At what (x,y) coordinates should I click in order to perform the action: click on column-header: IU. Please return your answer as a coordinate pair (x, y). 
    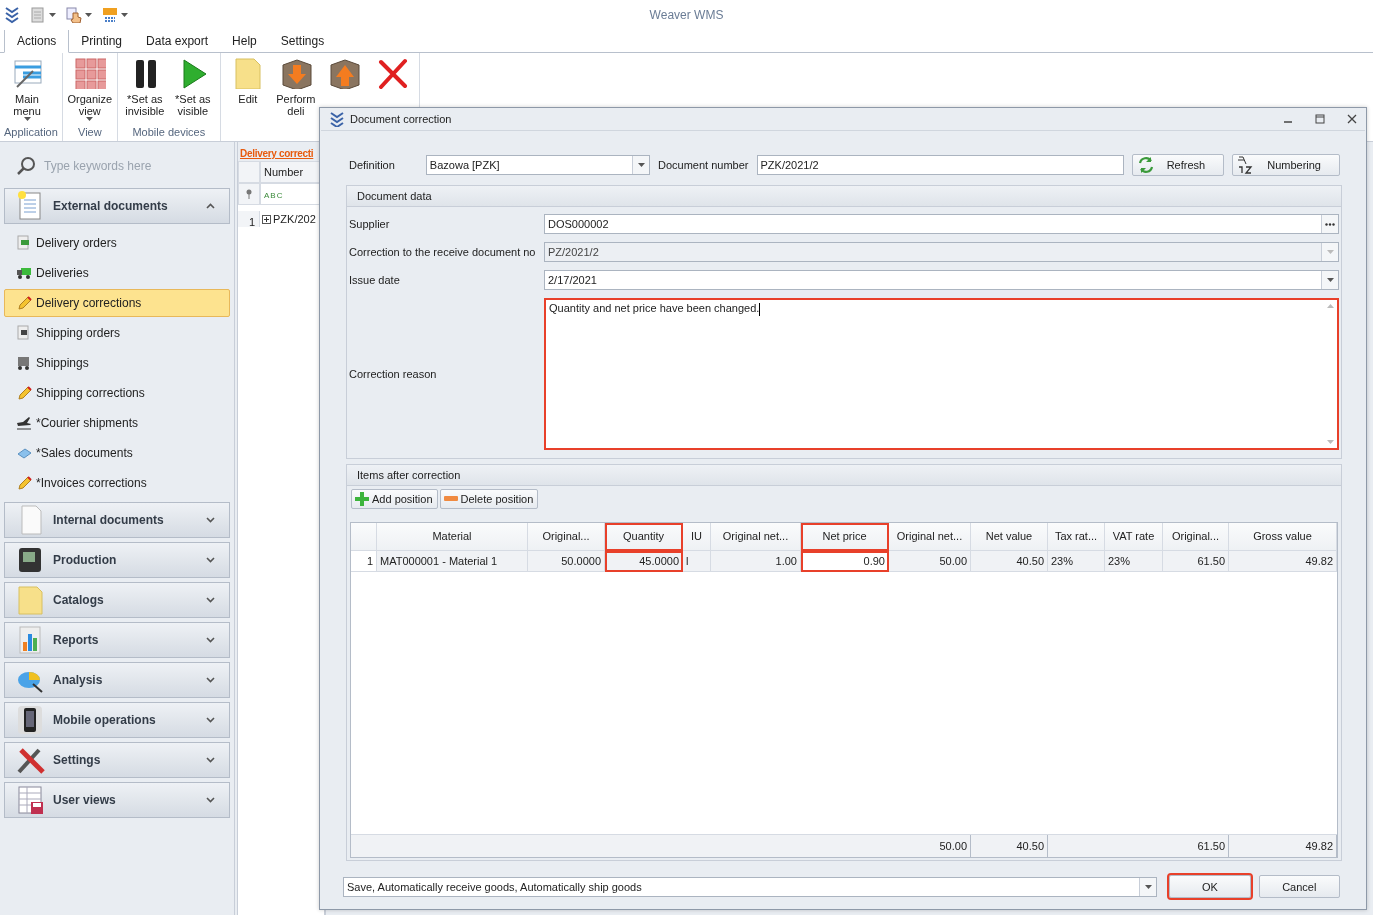
    Looking at the image, I should click on (697, 537).